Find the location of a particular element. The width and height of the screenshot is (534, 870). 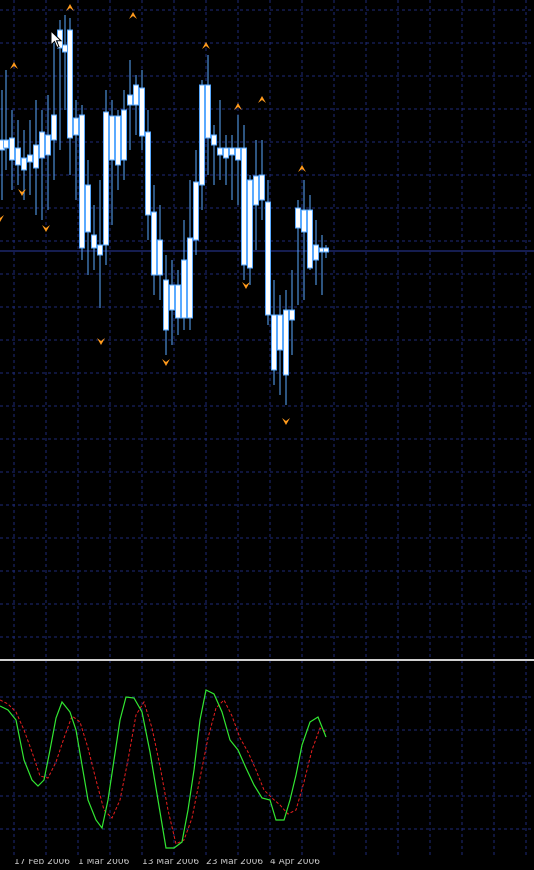

indicator-main-line is located at coordinates (163, 769).